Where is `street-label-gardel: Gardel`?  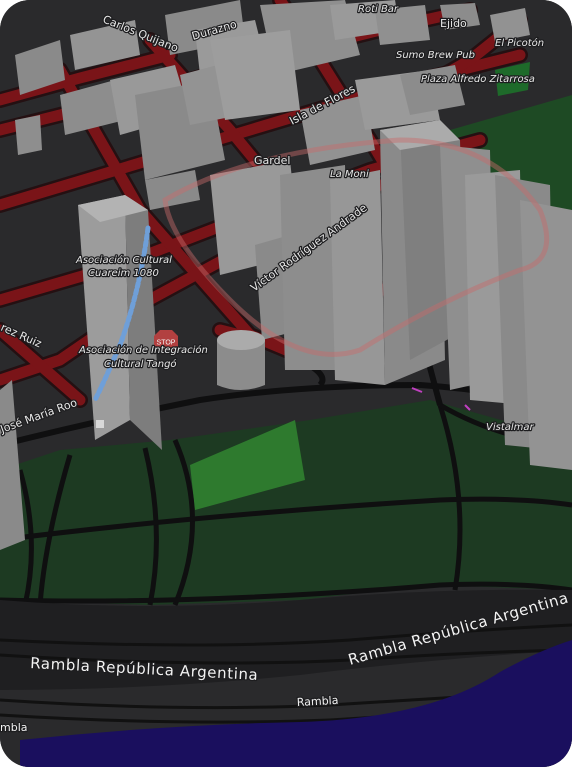
street-label-gardel: Gardel is located at coordinates (272, 160).